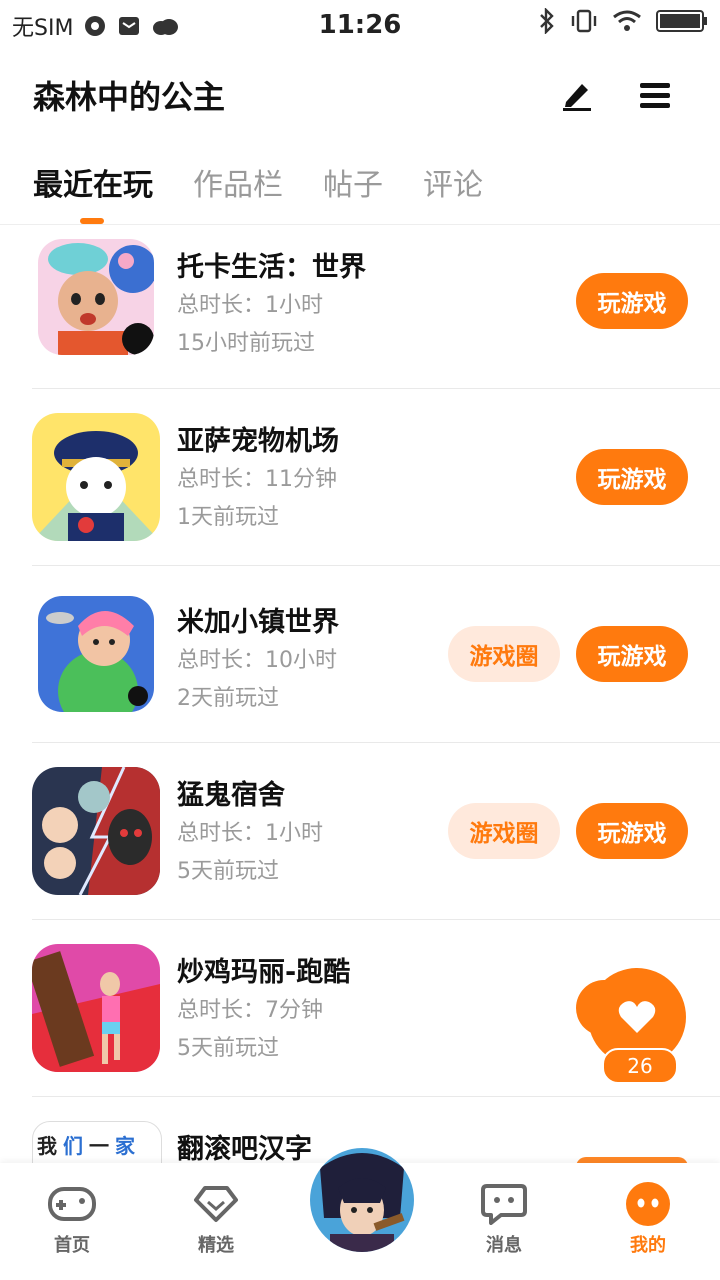 Image resolution: width=720 pixels, height=1280 pixels. What do you see at coordinates (504, 1245) in the screenshot?
I see `nav-label: 消息` at bounding box center [504, 1245].